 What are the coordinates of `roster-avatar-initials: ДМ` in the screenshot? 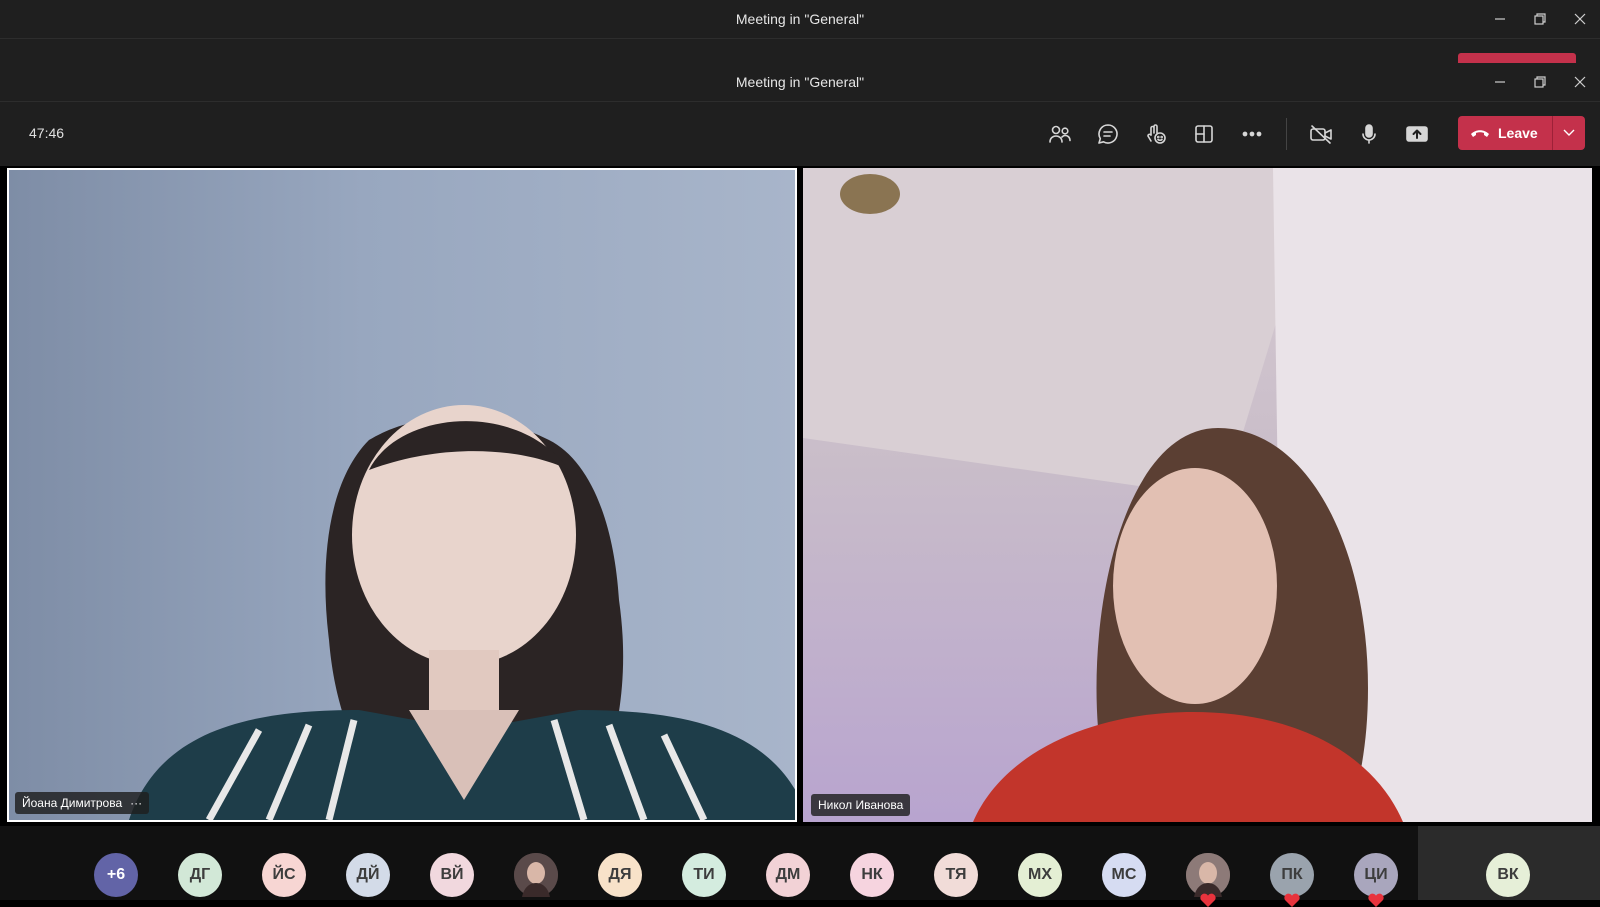 It's located at (788, 874).